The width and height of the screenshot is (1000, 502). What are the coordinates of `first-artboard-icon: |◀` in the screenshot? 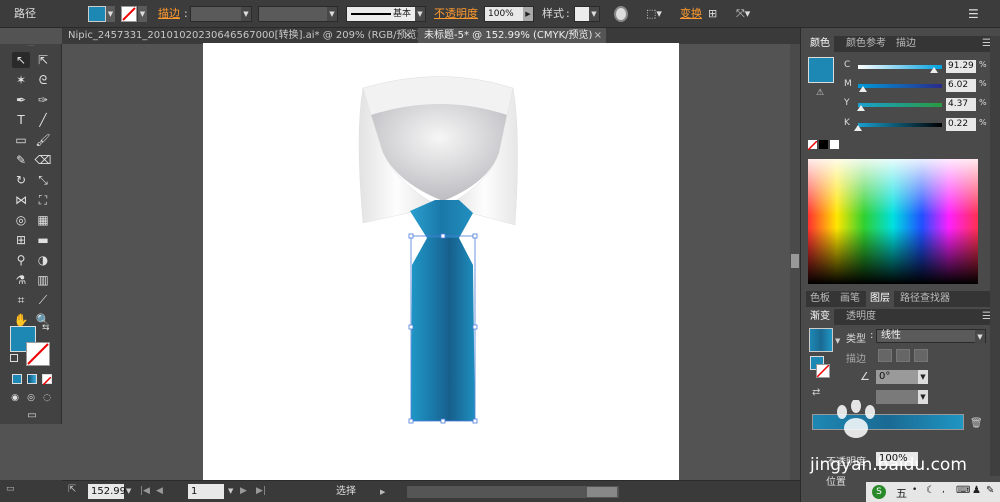 It's located at (145, 491).